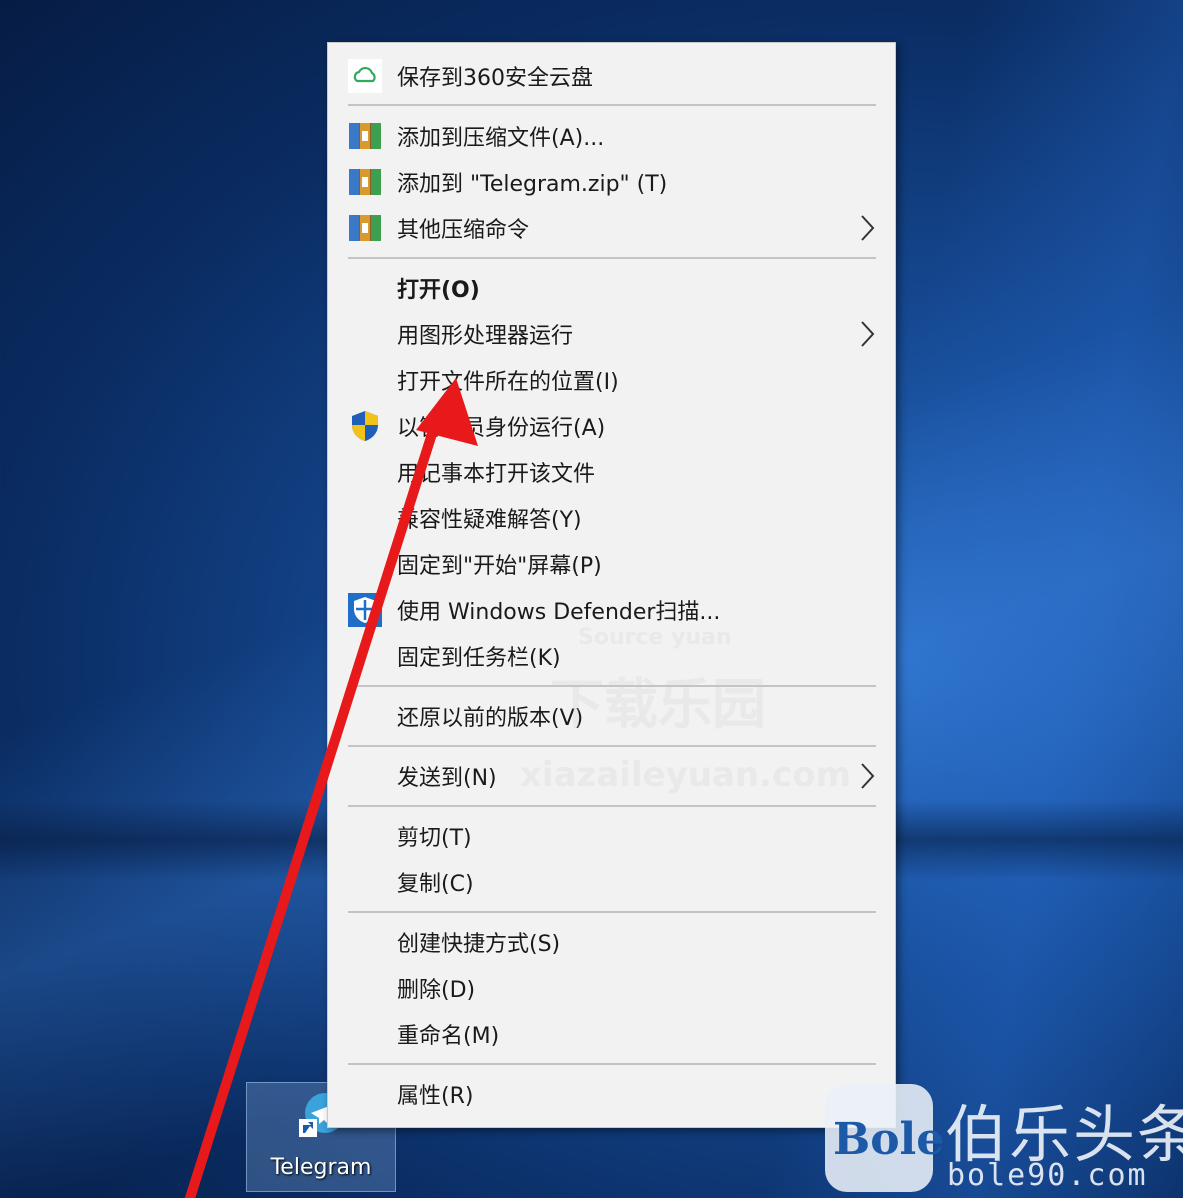 This screenshot has width=1183, height=1198. I want to click on menu-item-open: 打开(O), so click(611, 288).